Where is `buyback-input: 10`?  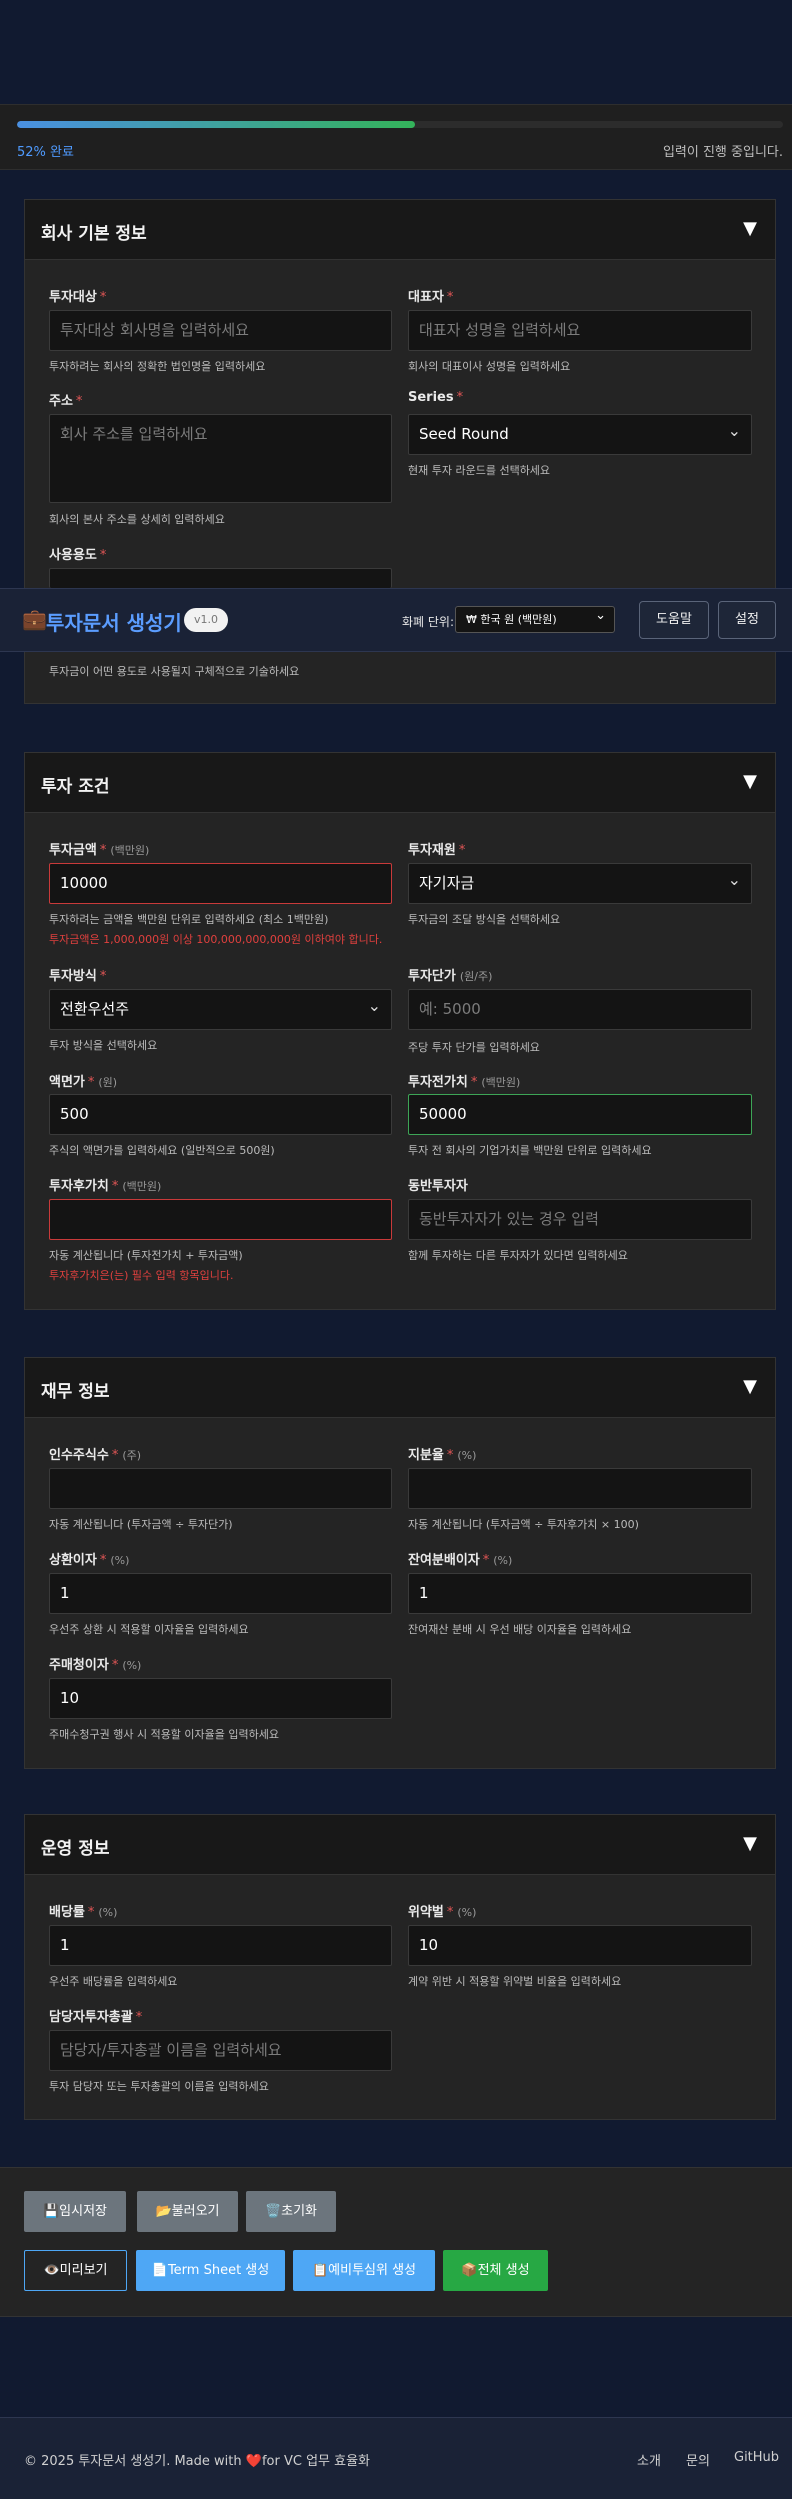 buyback-input: 10 is located at coordinates (220, 1698).